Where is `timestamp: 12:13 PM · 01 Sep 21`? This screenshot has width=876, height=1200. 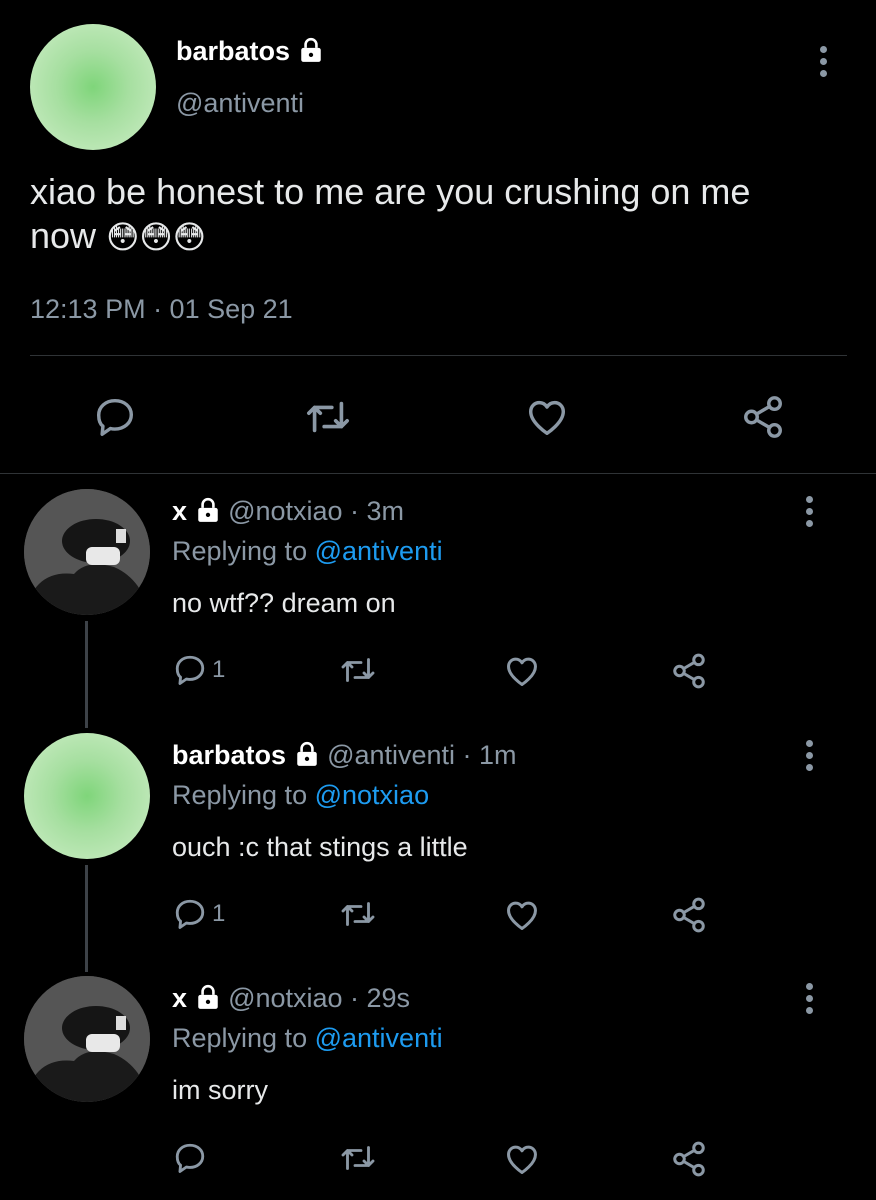 timestamp: 12:13 PM · 01 Sep 21 is located at coordinates (161, 309).